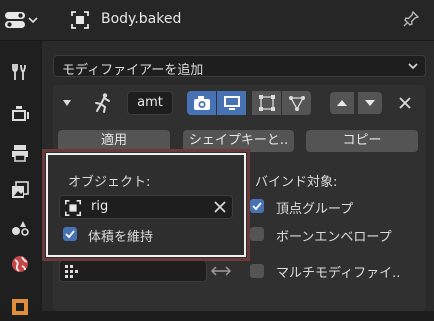  What do you see at coordinates (334, 237) in the screenshot?
I see `bone-envelopes-label: ボーンエンベロープ` at bounding box center [334, 237].